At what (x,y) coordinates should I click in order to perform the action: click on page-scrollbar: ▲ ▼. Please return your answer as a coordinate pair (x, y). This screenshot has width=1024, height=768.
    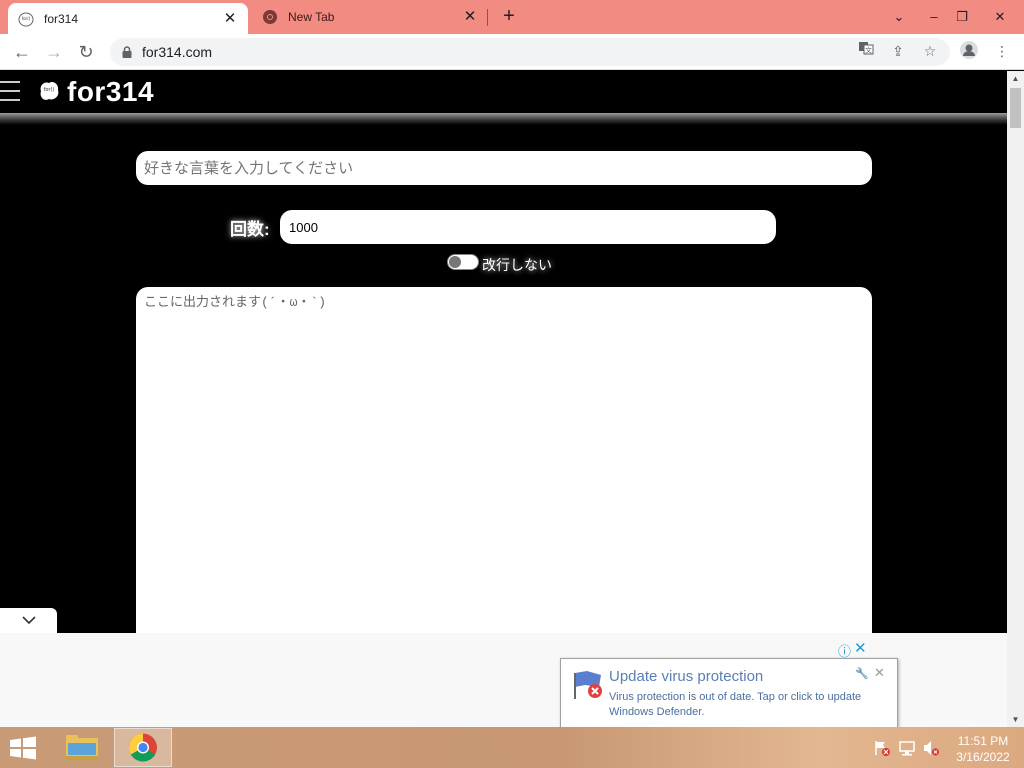
    Looking at the image, I should click on (1015, 399).